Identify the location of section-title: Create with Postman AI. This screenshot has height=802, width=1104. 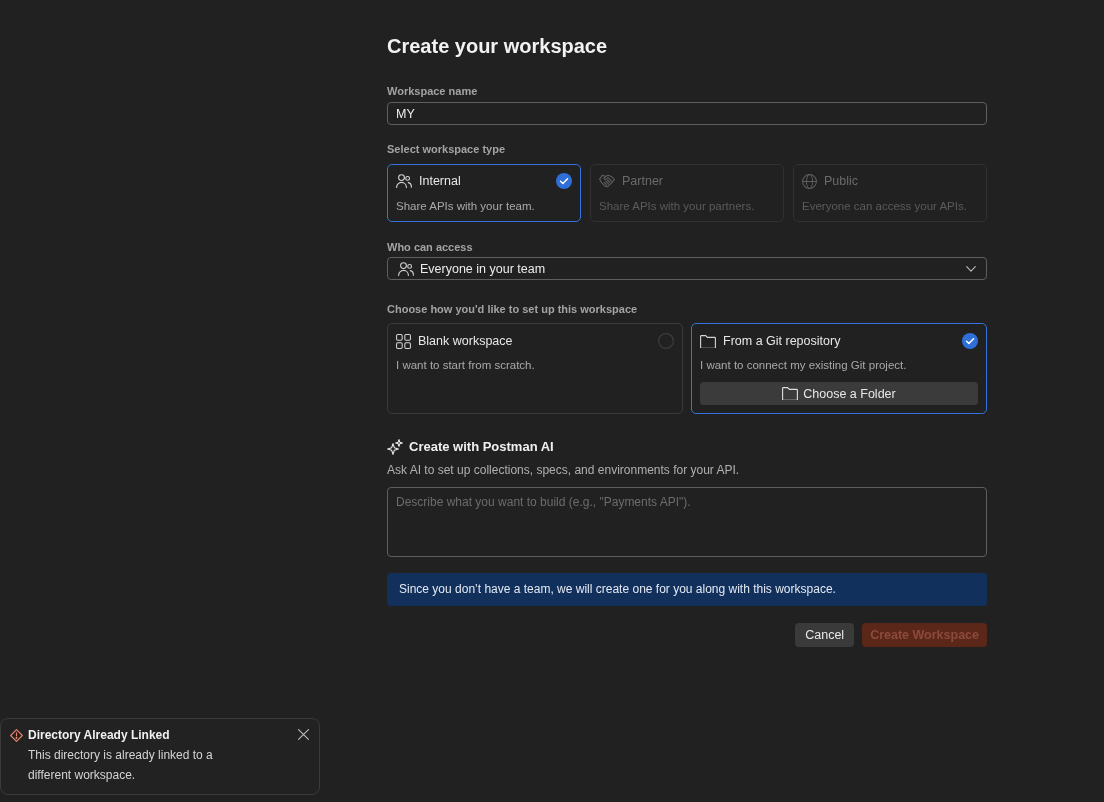
(481, 447).